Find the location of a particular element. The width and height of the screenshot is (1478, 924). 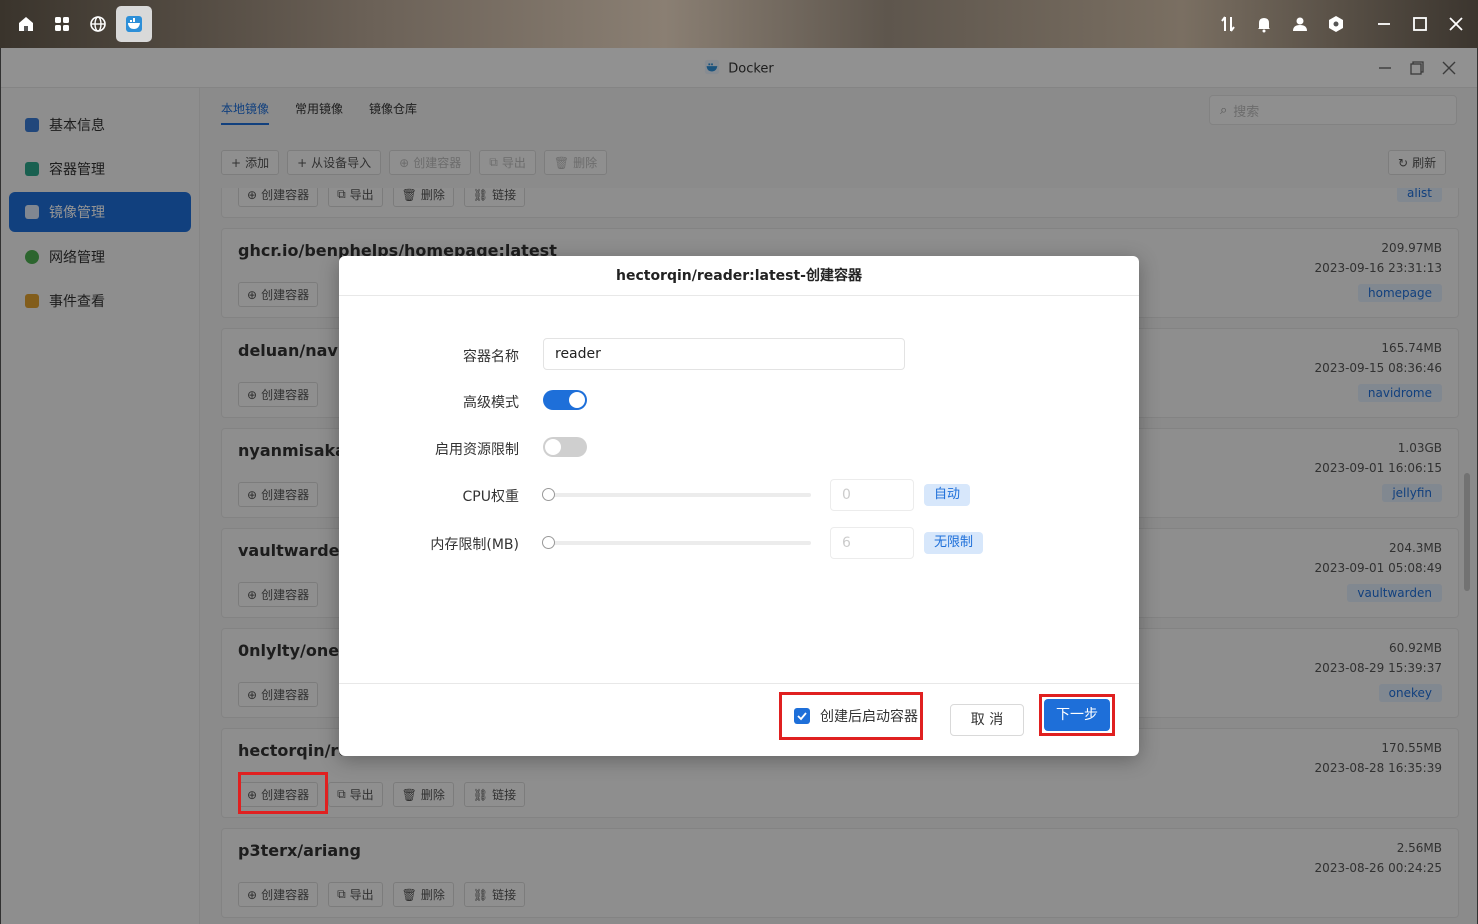

cpu-weight-input: 0 is located at coordinates (872, 495).